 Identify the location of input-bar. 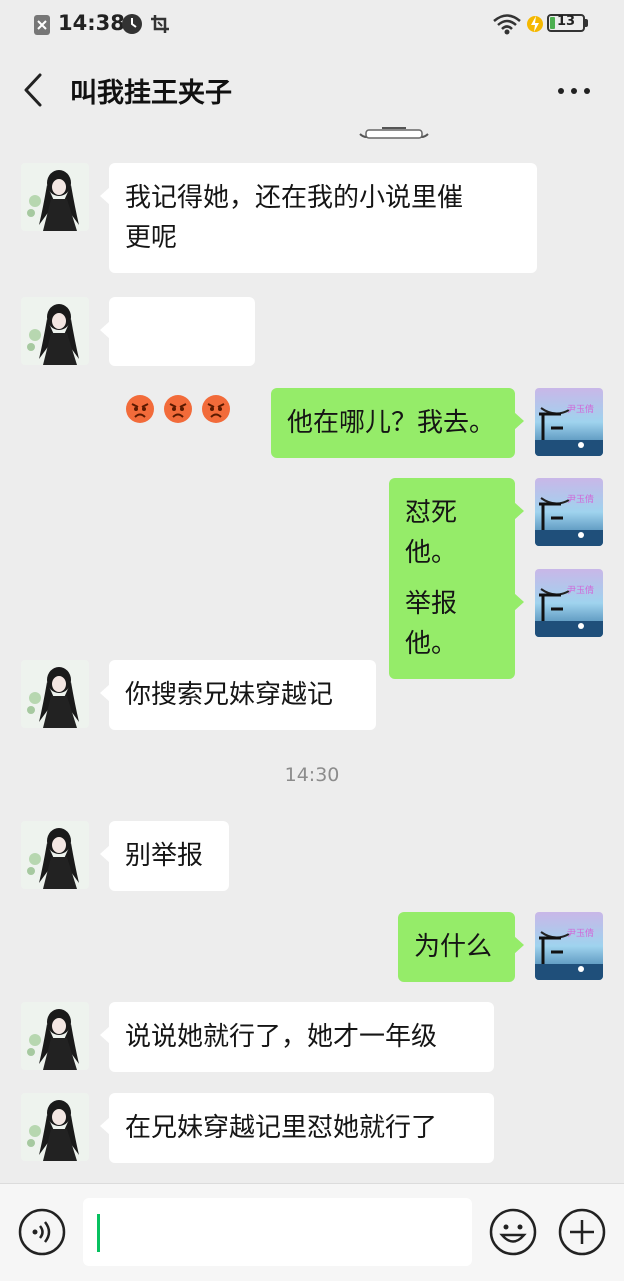
(312, 1232).